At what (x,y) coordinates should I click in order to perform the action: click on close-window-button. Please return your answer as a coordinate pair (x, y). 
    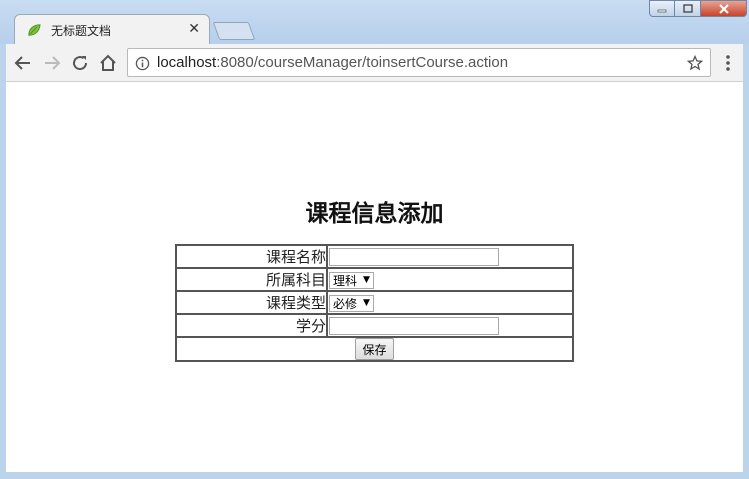
    Looking at the image, I should click on (724, 8).